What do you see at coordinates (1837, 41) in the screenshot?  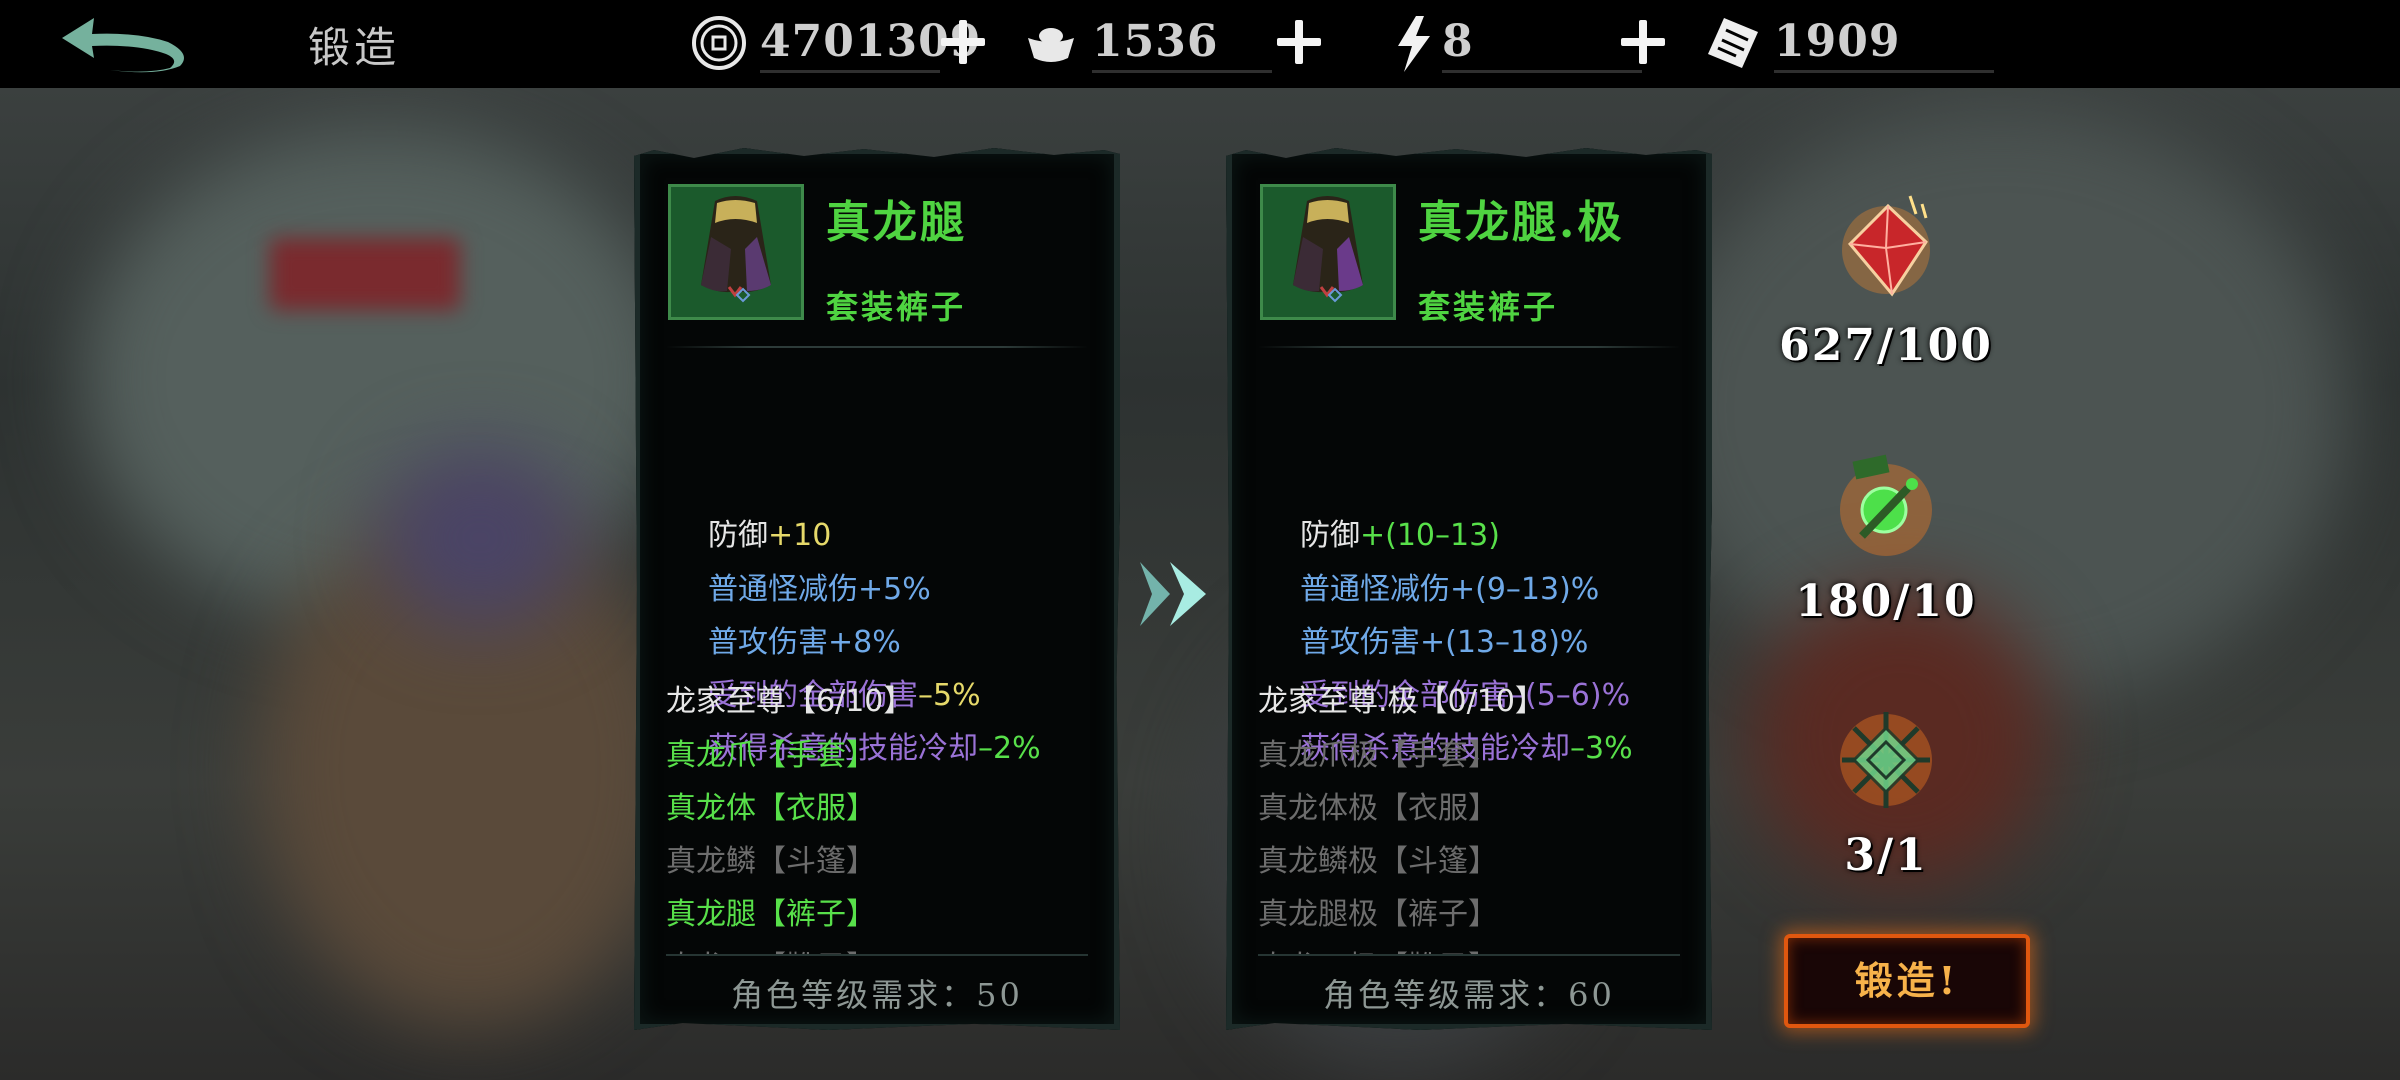 I see `ticket-value: 1909` at bounding box center [1837, 41].